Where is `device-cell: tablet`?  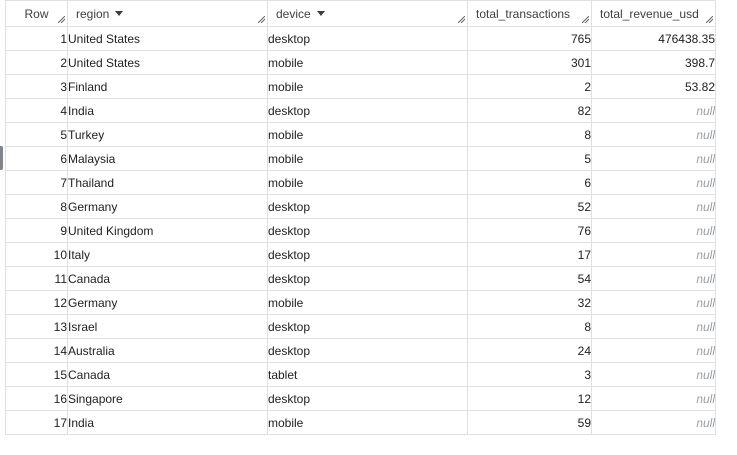
device-cell: tablet is located at coordinates (367, 374).